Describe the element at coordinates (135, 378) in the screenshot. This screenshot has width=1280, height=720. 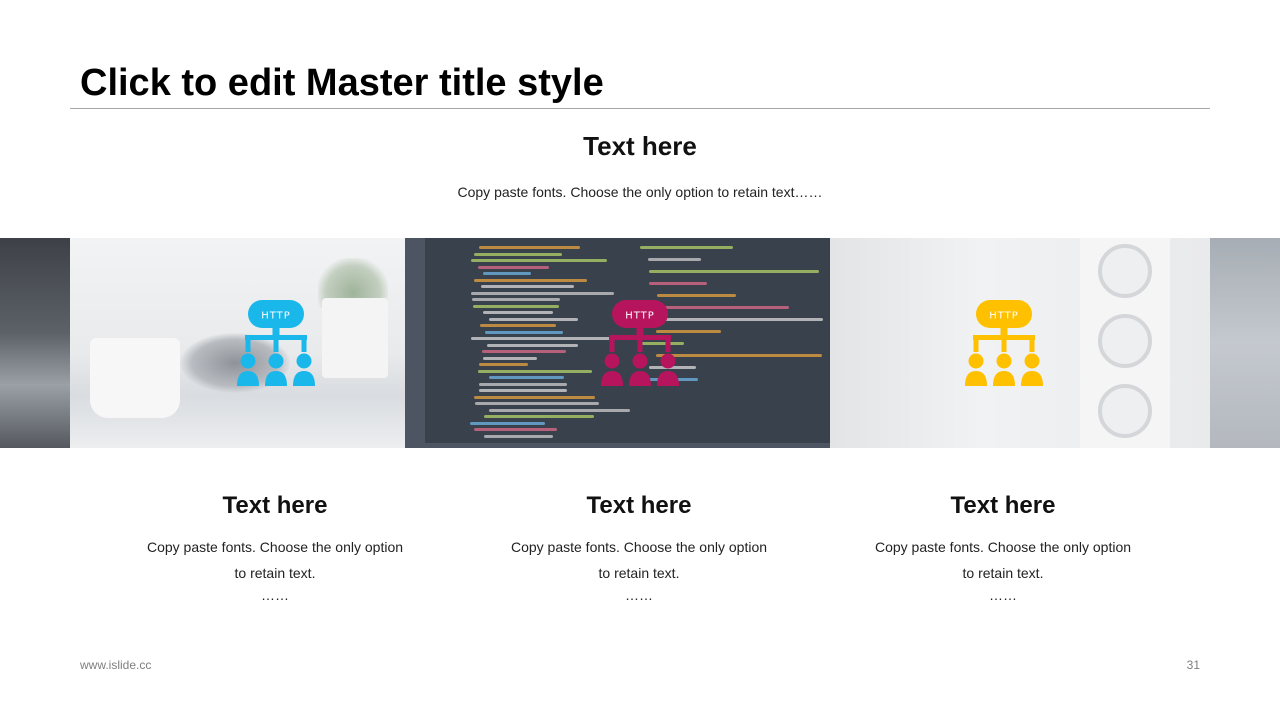
I see `coffee-cup-image` at that location.